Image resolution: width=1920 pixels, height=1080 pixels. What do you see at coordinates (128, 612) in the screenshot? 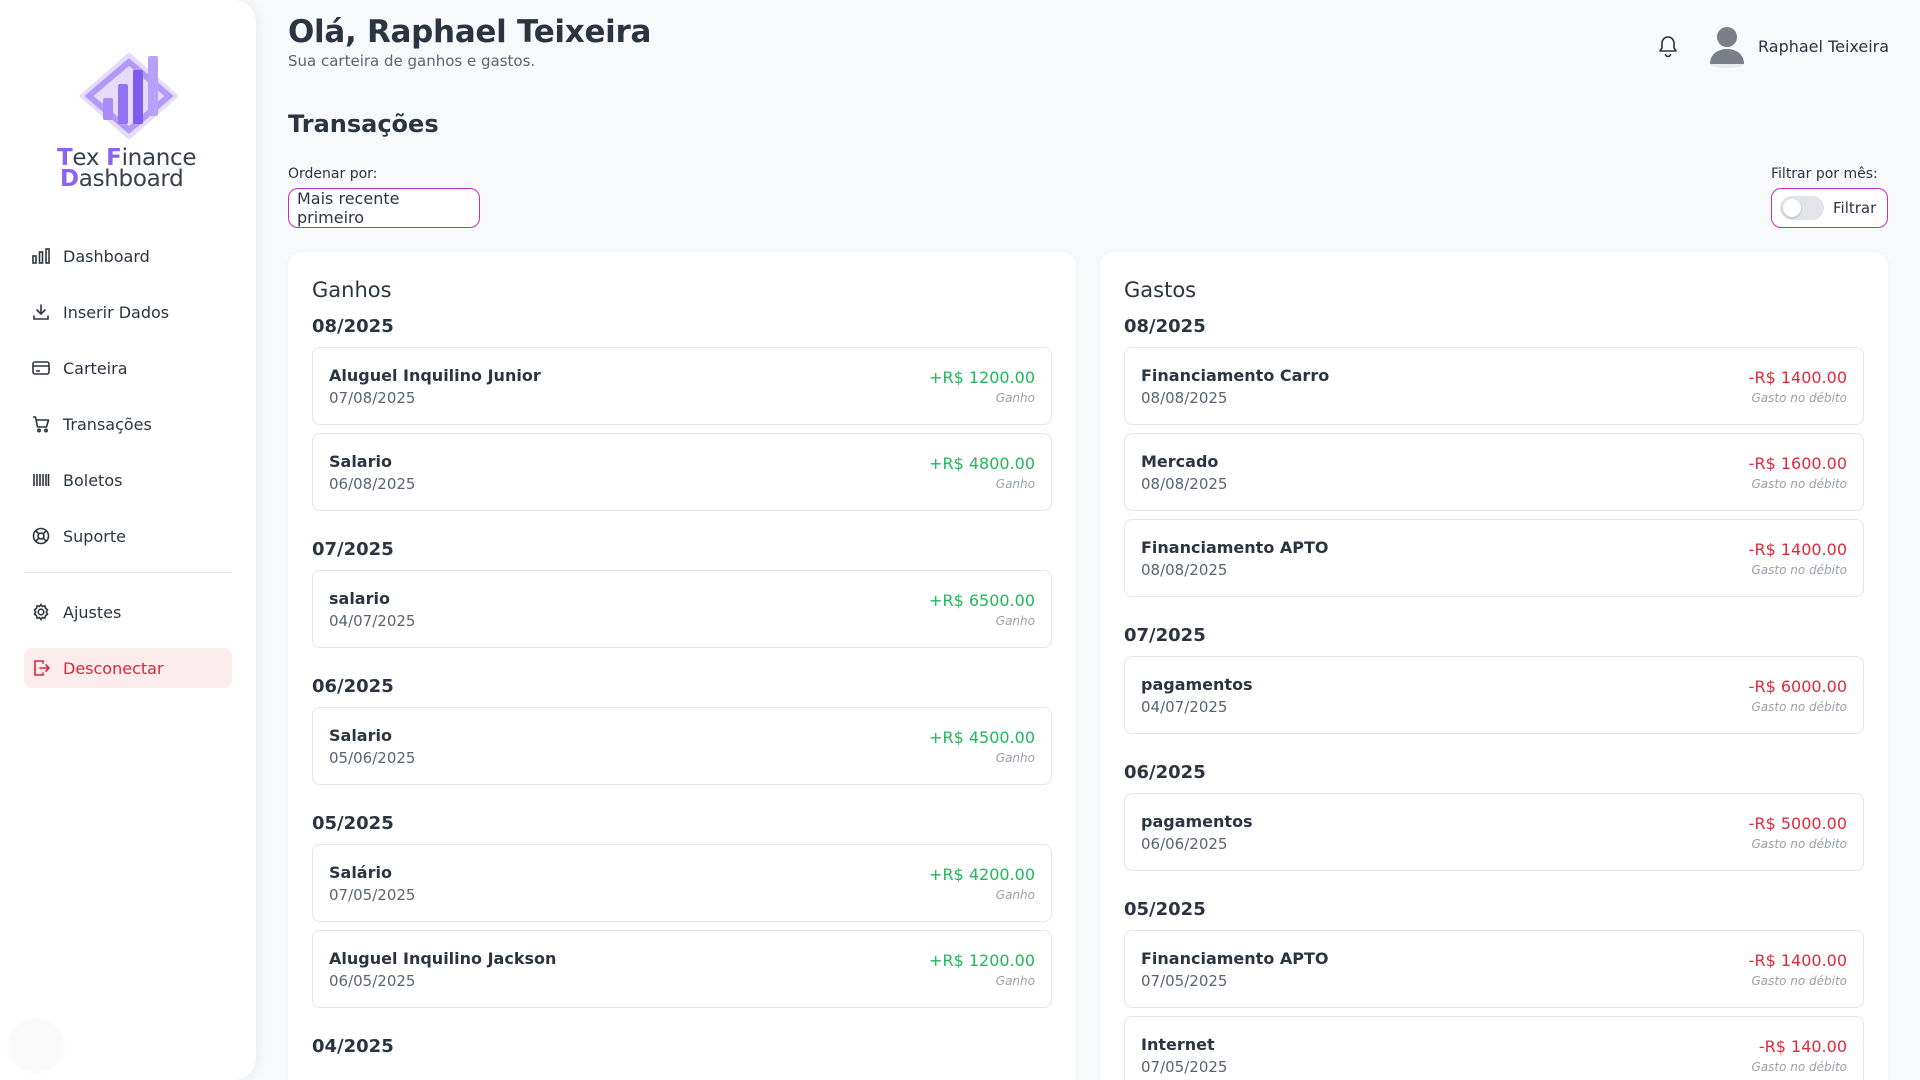
I see `sidebar-item-ajustes: Ajustes` at bounding box center [128, 612].